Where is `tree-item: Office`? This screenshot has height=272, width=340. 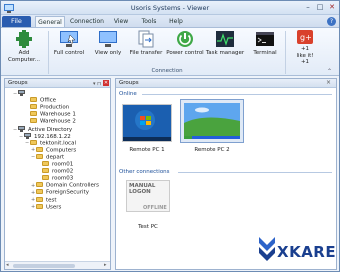 tree-item: Office is located at coordinates (40, 100).